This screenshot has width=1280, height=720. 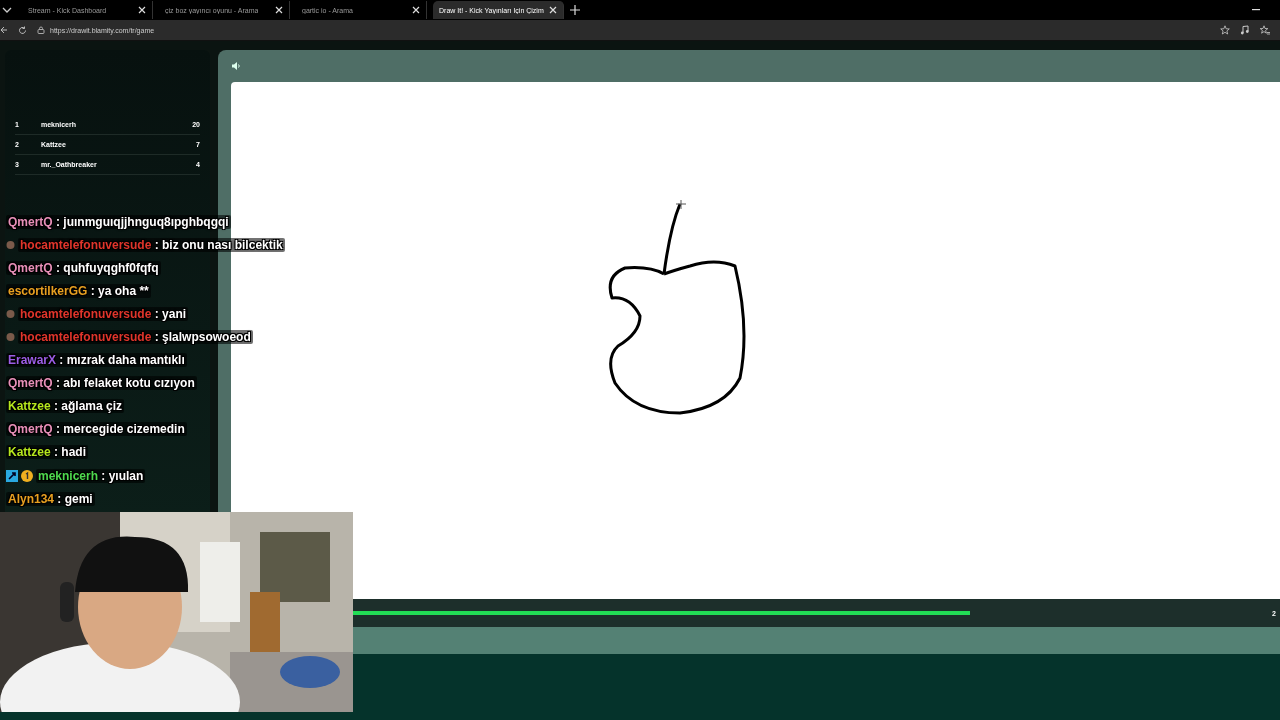 What do you see at coordinates (1225, 30) in the screenshot?
I see `star-icon` at bounding box center [1225, 30].